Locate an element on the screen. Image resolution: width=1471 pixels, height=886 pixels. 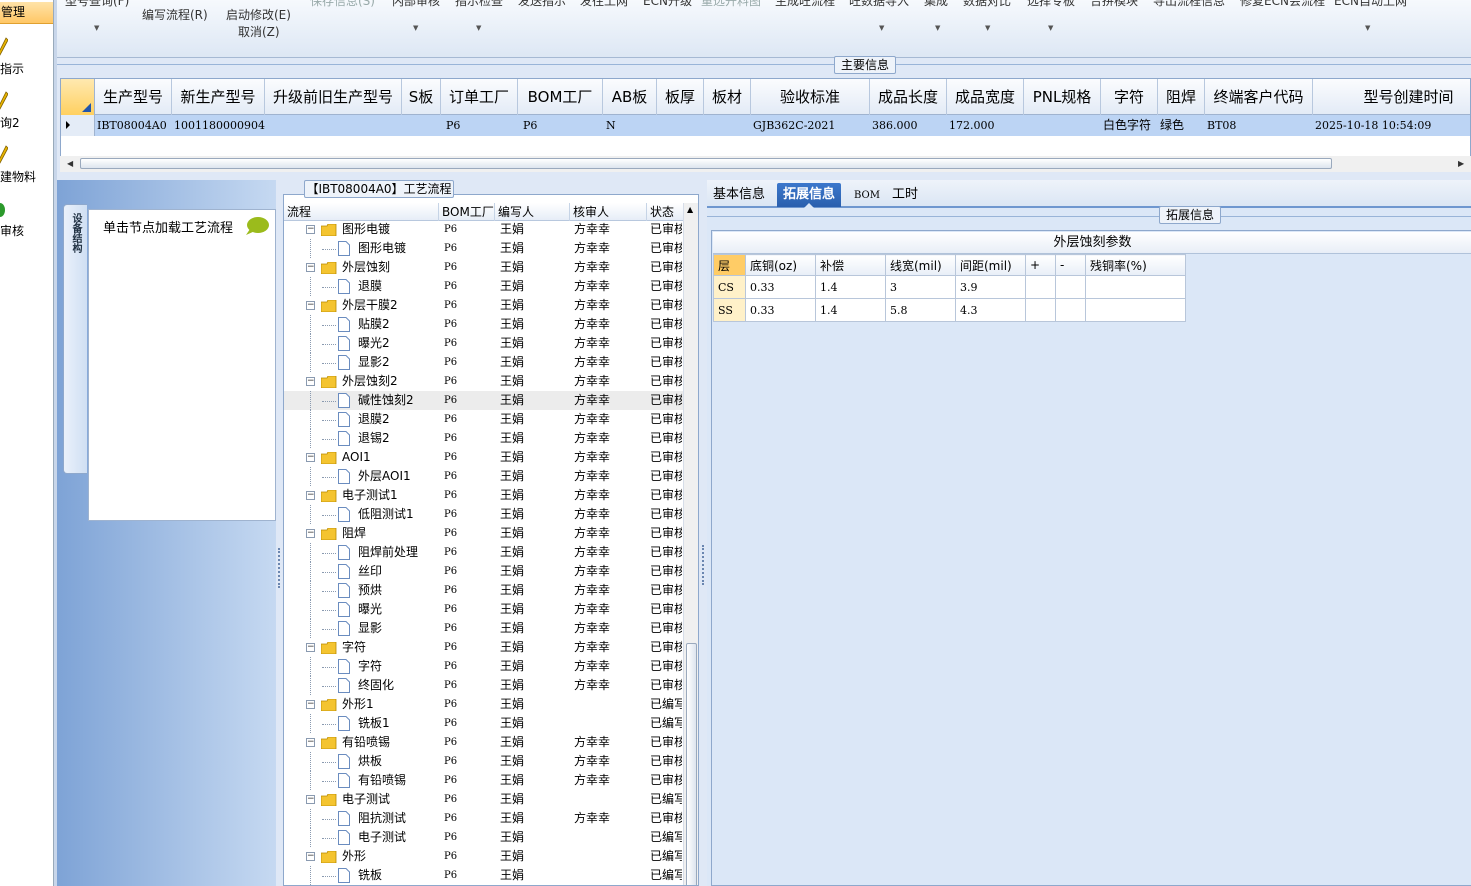
toolbar-gen-flow: 生成旺流程 is located at coordinates (805, 4).